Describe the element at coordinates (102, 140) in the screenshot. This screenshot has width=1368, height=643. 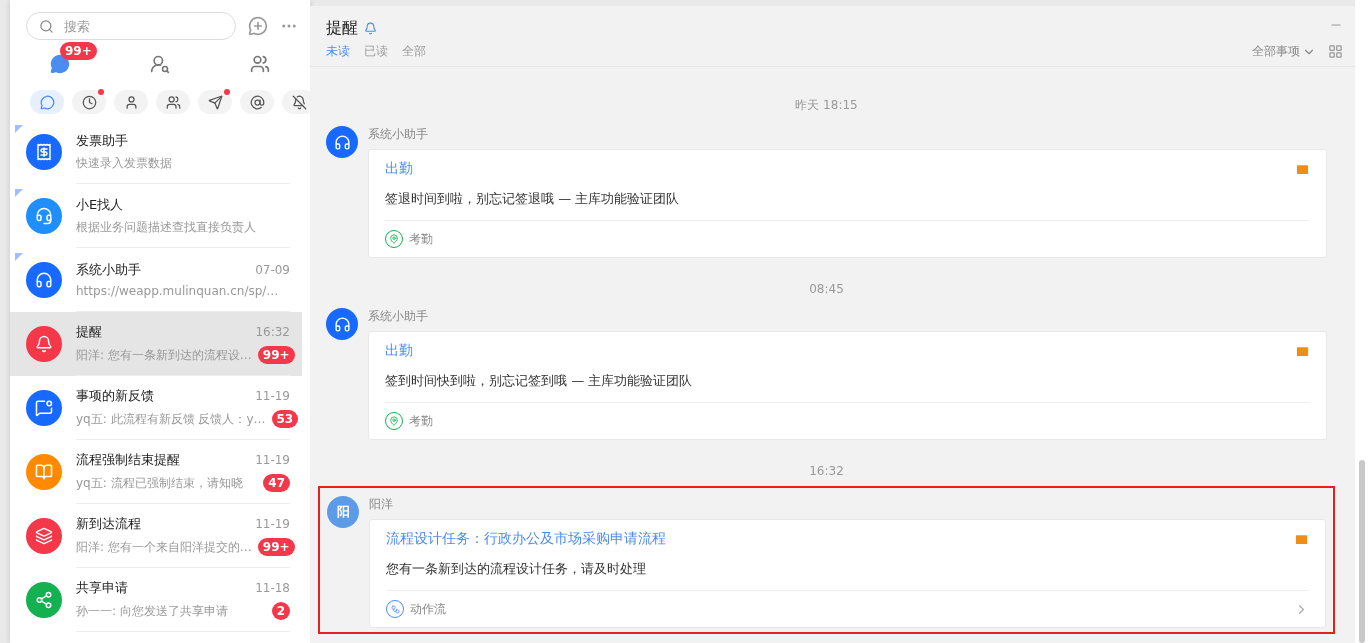
I see `conversation-name: 发票助手` at that location.